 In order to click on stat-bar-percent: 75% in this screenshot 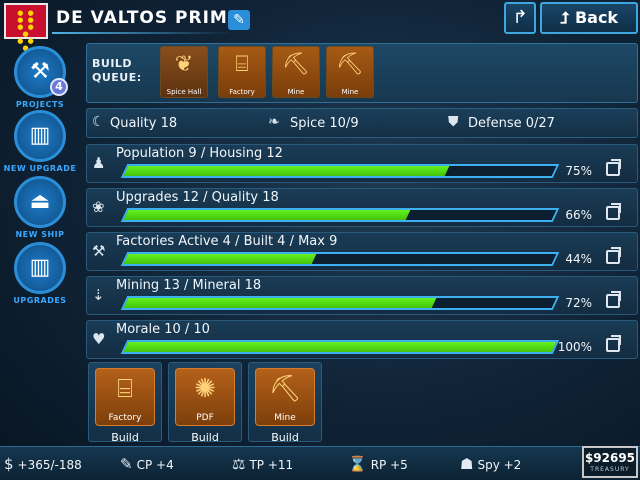, I will do `click(578, 171)`.